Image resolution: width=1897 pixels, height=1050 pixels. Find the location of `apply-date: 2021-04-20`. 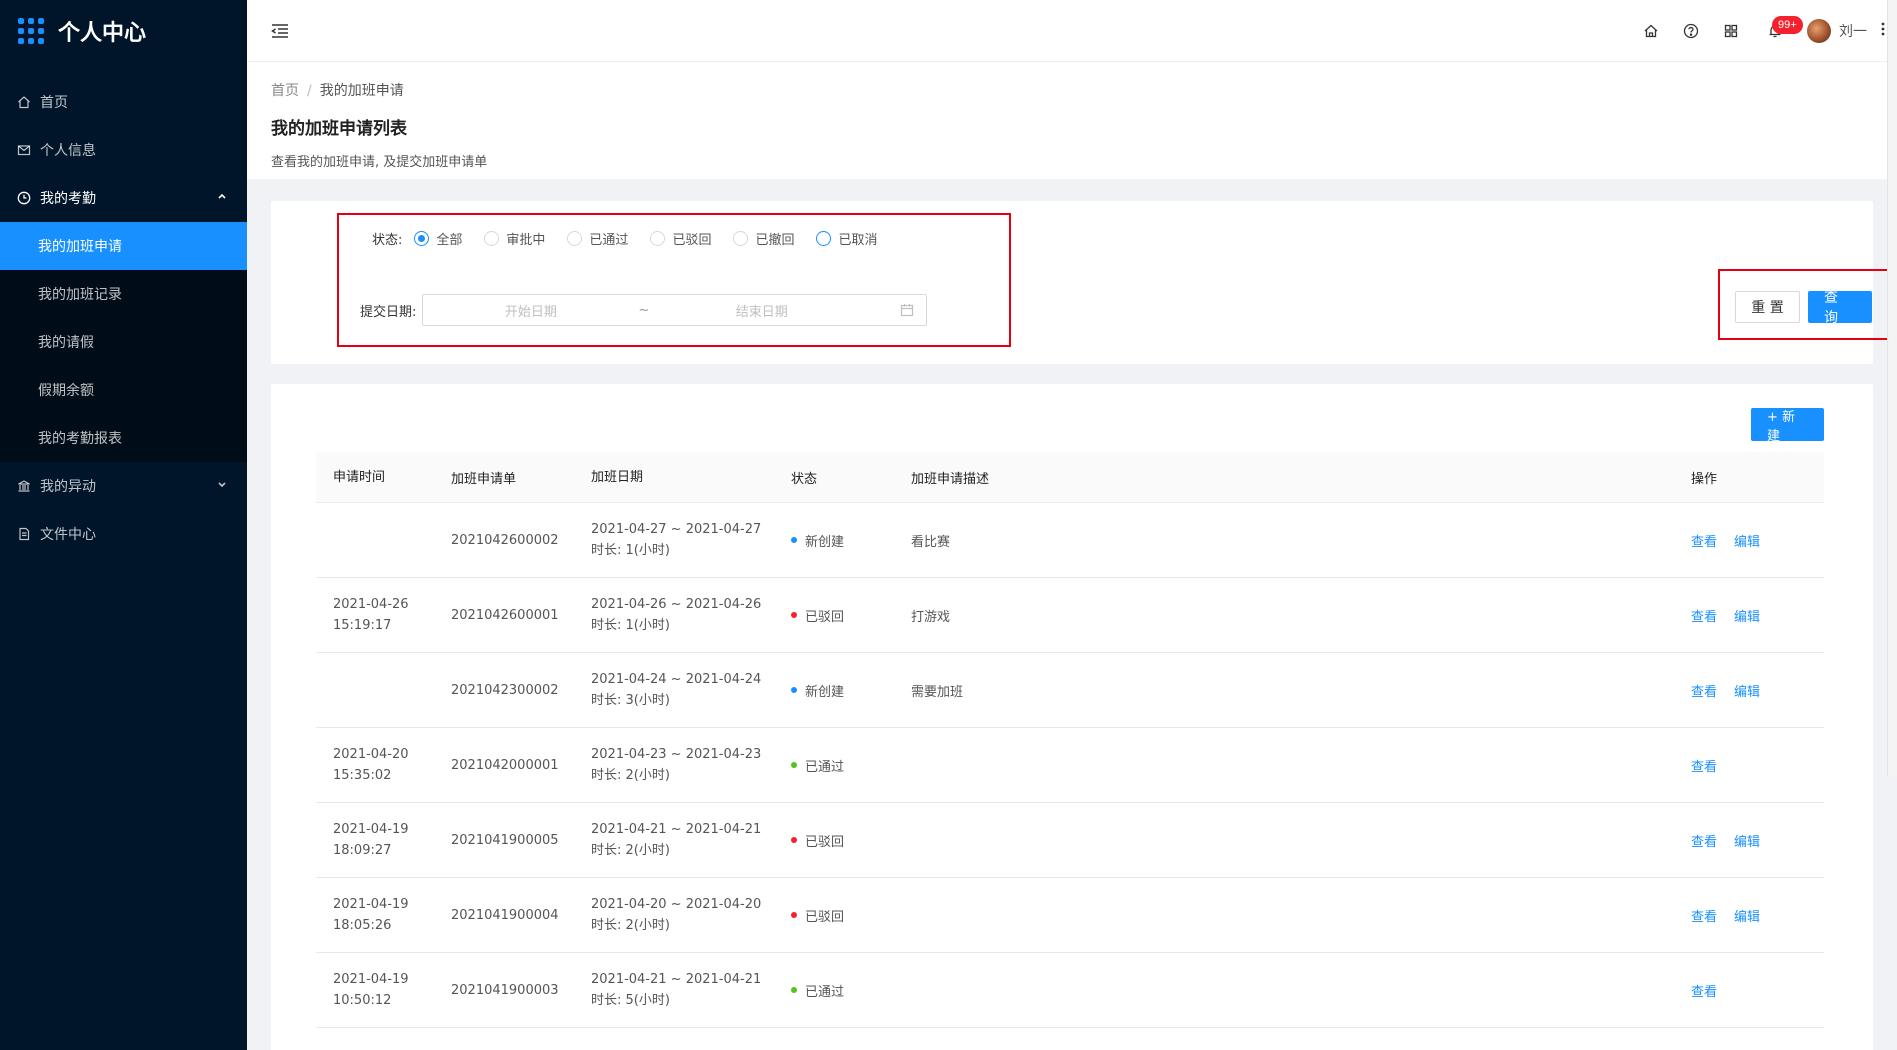

apply-date: 2021-04-20 is located at coordinates (371, 754).